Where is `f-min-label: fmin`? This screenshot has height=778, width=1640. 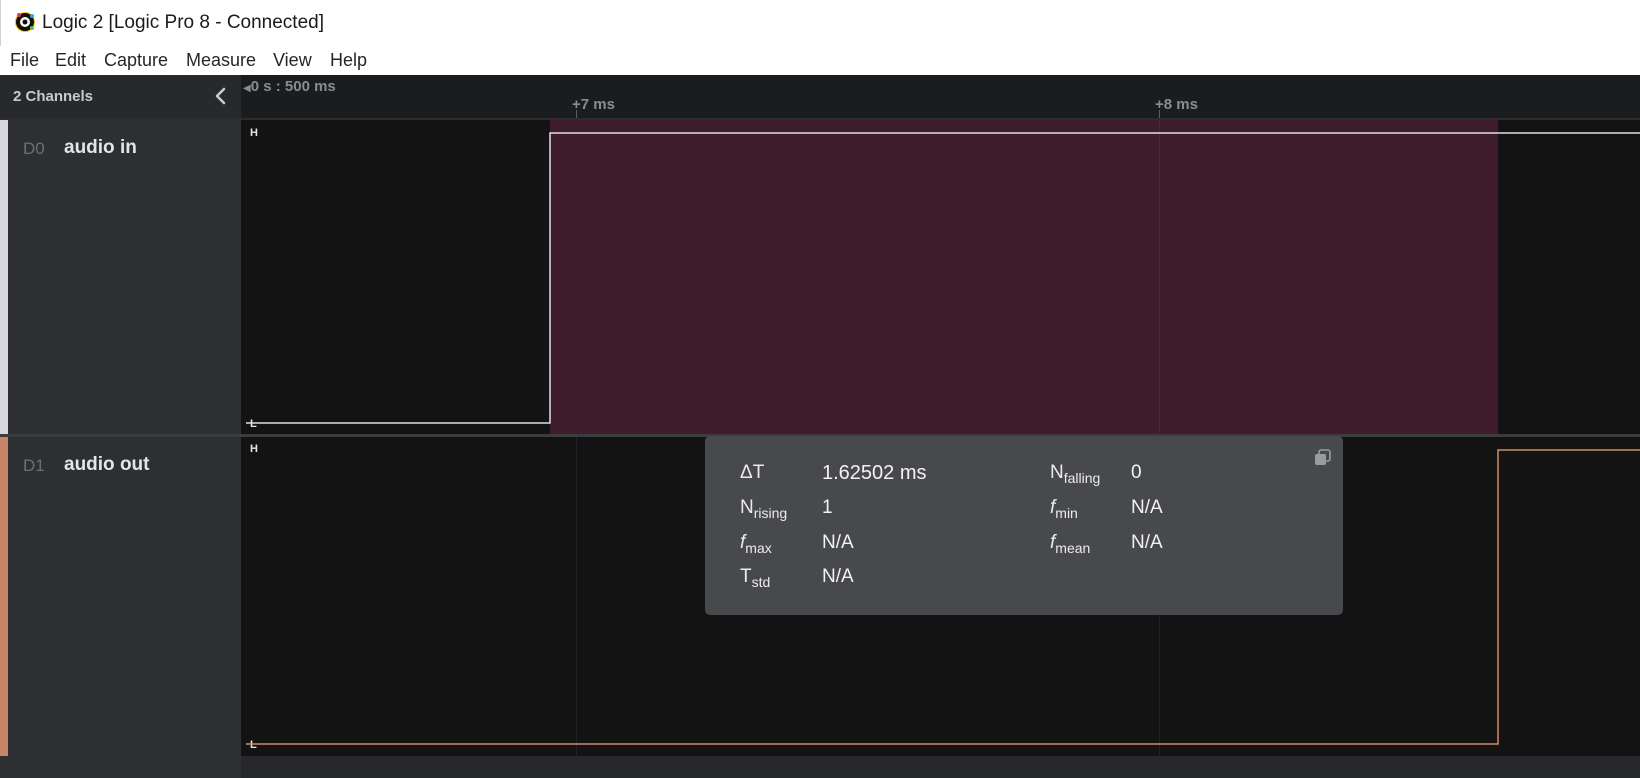
f-min-label: fmin is located at coordinates (1064, 509).